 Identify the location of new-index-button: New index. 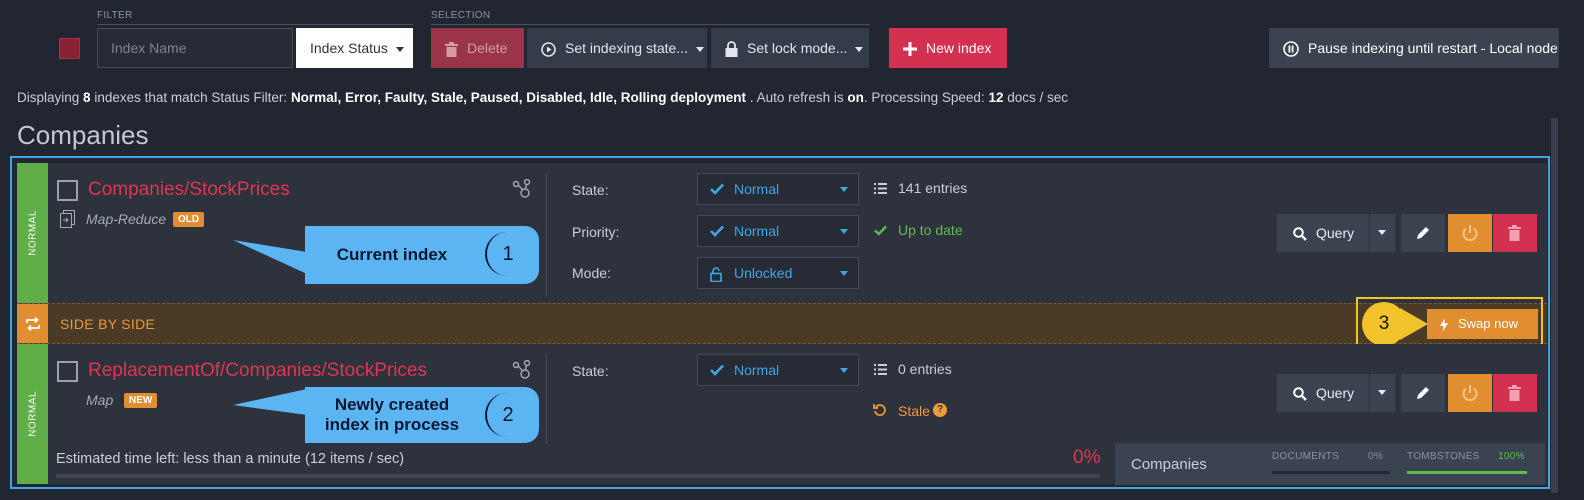
(948, 48).